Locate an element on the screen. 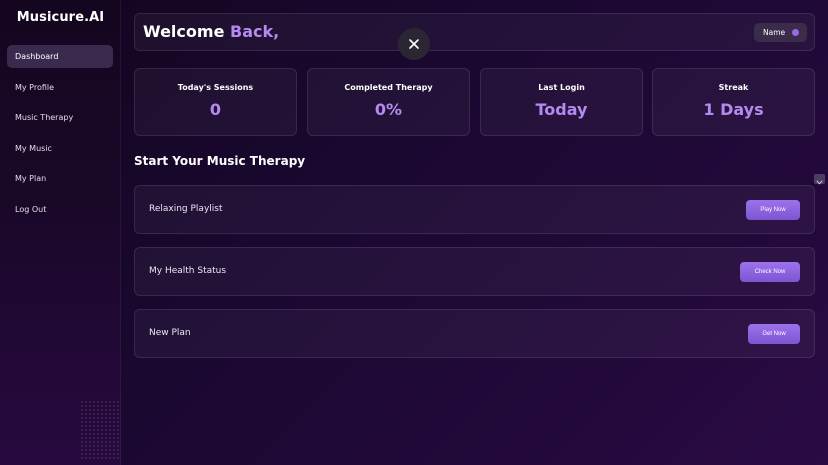 The image size is (828, 465). sidebar-item-music-therapy: Music Therapy is located at coordinates (60, 117).